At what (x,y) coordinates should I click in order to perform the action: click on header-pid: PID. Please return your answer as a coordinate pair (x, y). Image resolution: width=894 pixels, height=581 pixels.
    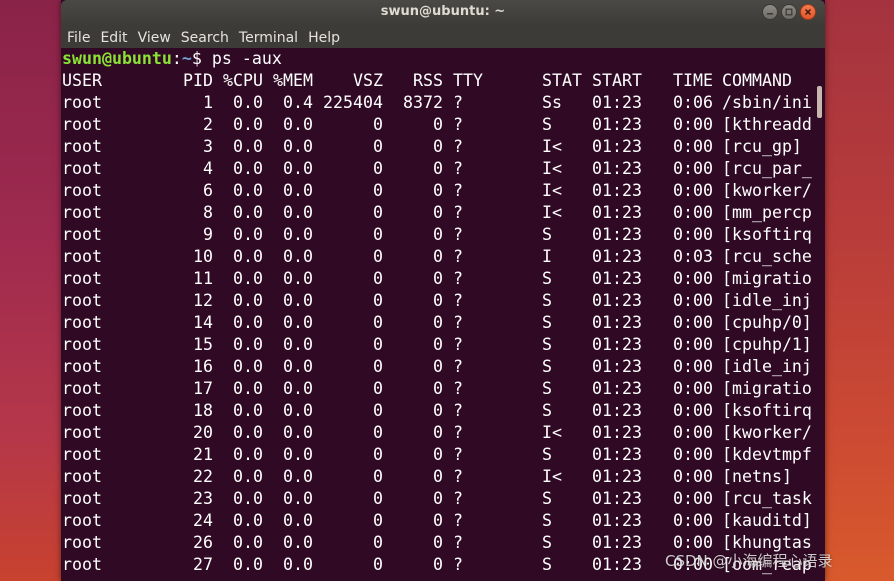
    Looking at the image, I should click on (198, 80).